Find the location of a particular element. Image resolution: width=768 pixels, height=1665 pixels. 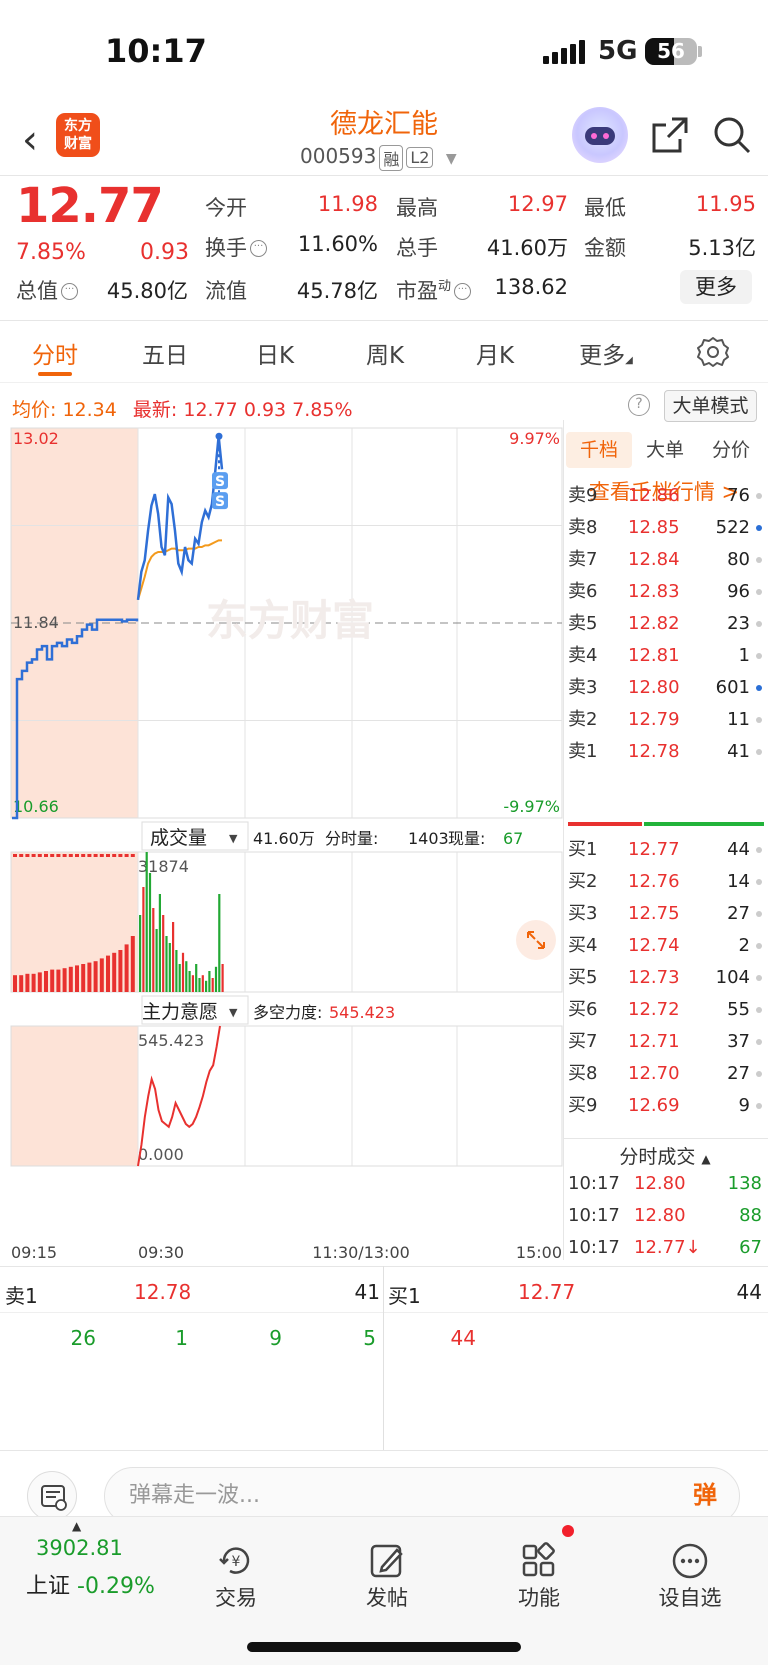

index-name: 上证 is located at coordinates (48, 1586).